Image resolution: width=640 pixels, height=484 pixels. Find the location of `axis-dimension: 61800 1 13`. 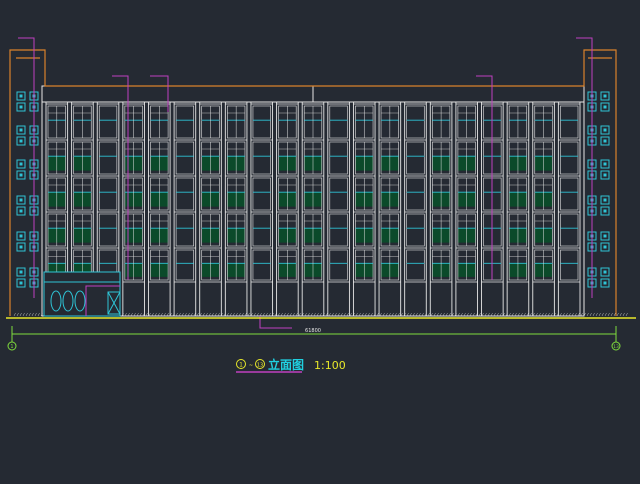

axis-dimension: 61800 1 13 is located at coordinates (314, 338).